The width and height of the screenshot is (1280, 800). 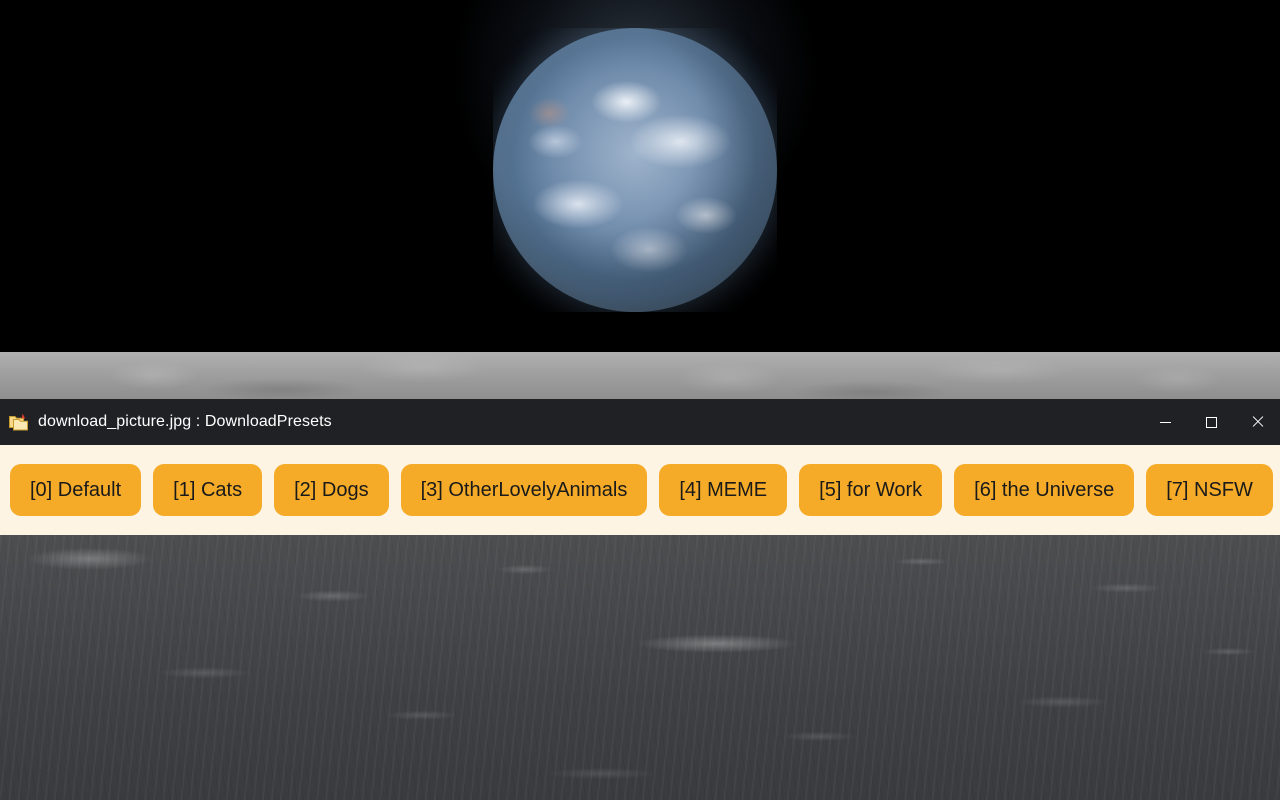 What do you see at coordinates (723, 490) in the screenshot?
I see `preset-button-4: [4] MEME` at bounding box center [723, 490].